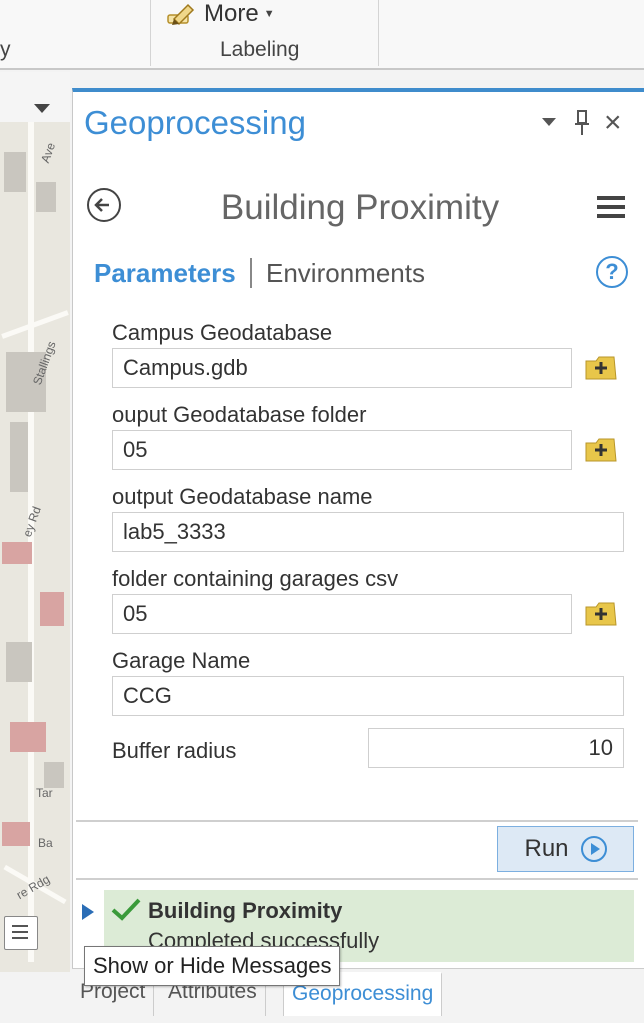  I want to click on ribbon, so click(322, 35).